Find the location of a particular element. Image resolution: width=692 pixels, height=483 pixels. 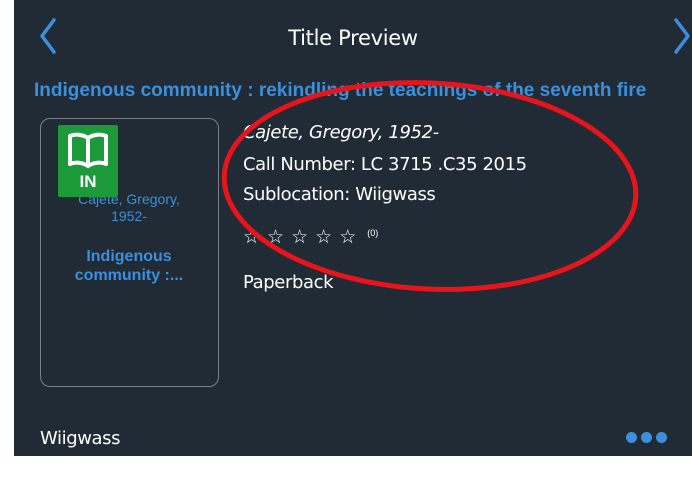

sublocation: Sublocation: Wiigwass is located at coordinates (339, 194).